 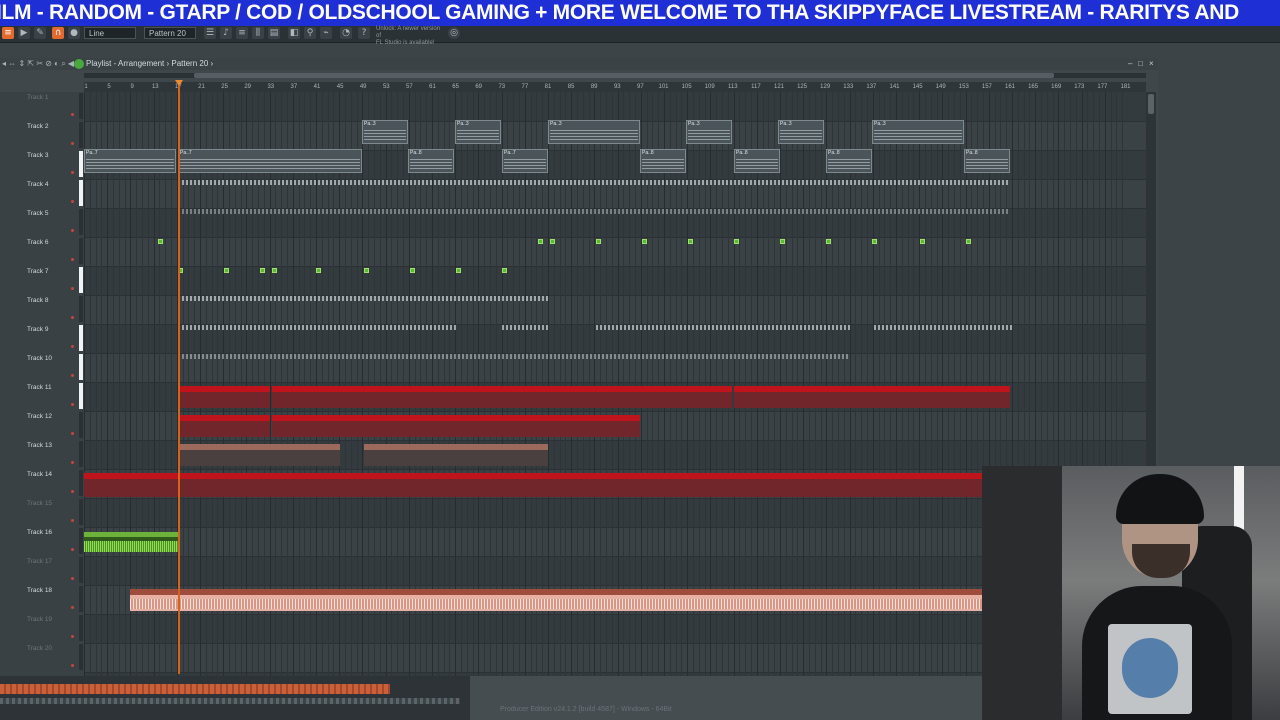 I want to click on channel-rack-icon: ≡, so click(x=242, y=33).